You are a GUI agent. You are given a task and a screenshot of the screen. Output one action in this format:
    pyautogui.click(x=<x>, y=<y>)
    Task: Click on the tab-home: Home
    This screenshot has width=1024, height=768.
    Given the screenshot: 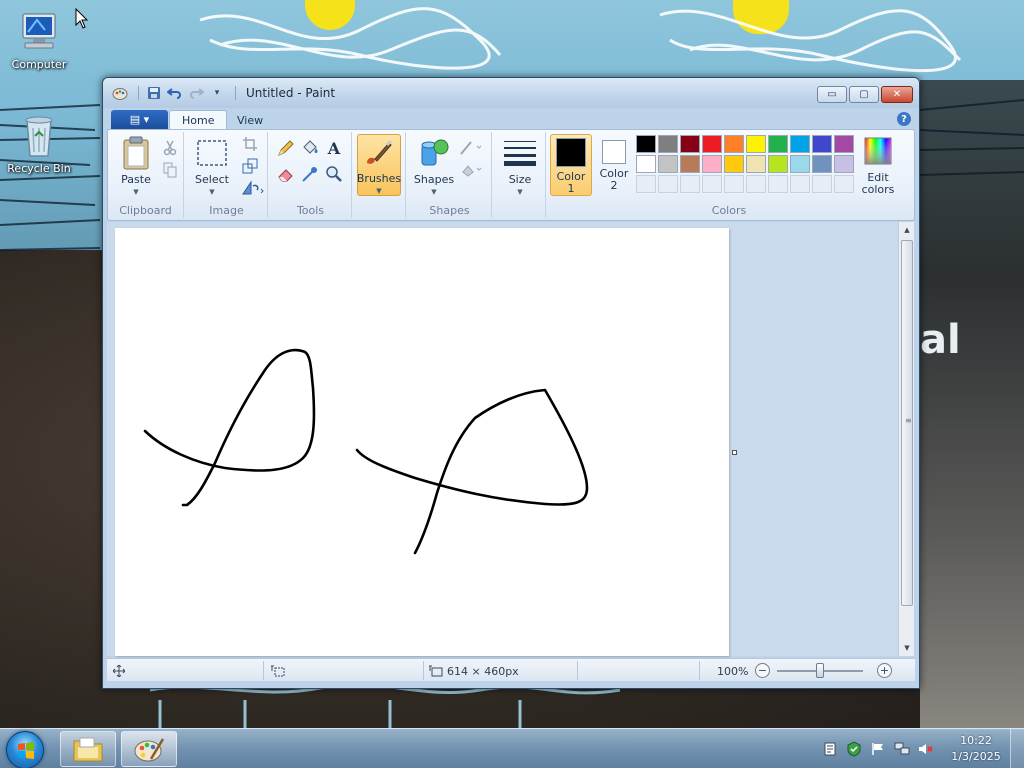 What is the action you would take?
    pyautogui.click(x=198, y=120)
    